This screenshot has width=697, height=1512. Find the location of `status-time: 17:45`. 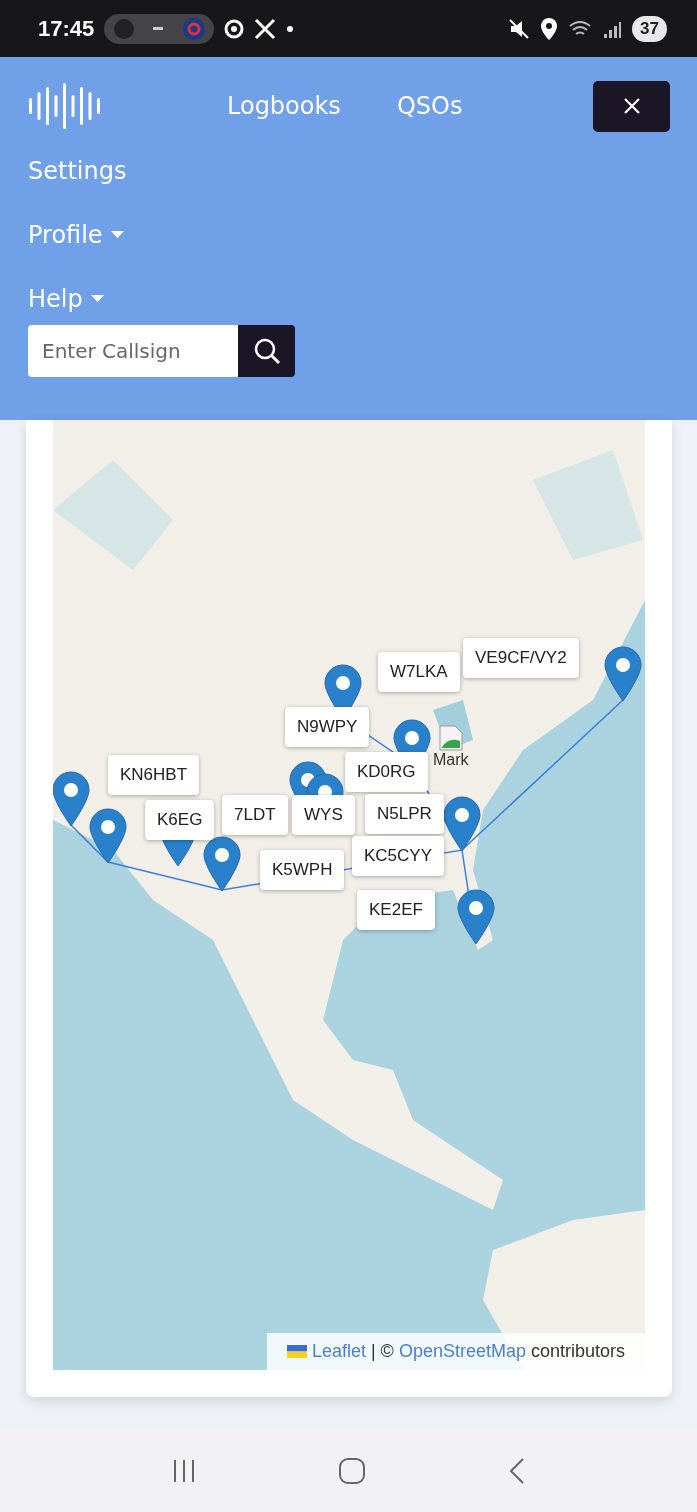

status-time: 17:45 is located at coordinates (66, 28).